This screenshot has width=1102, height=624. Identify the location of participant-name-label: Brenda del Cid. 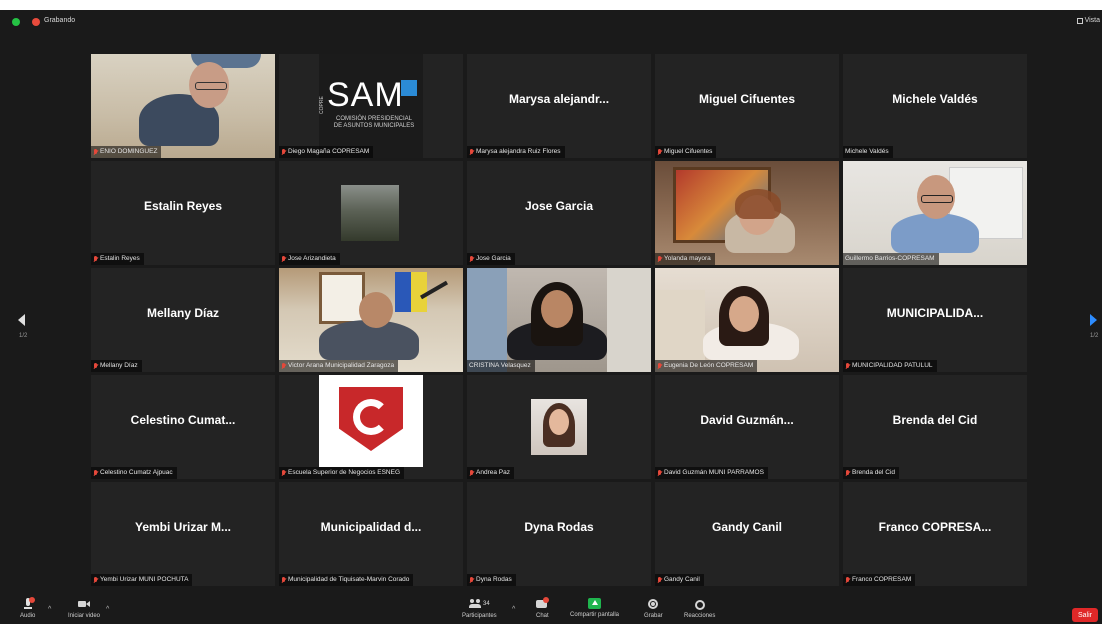
(871, 473).